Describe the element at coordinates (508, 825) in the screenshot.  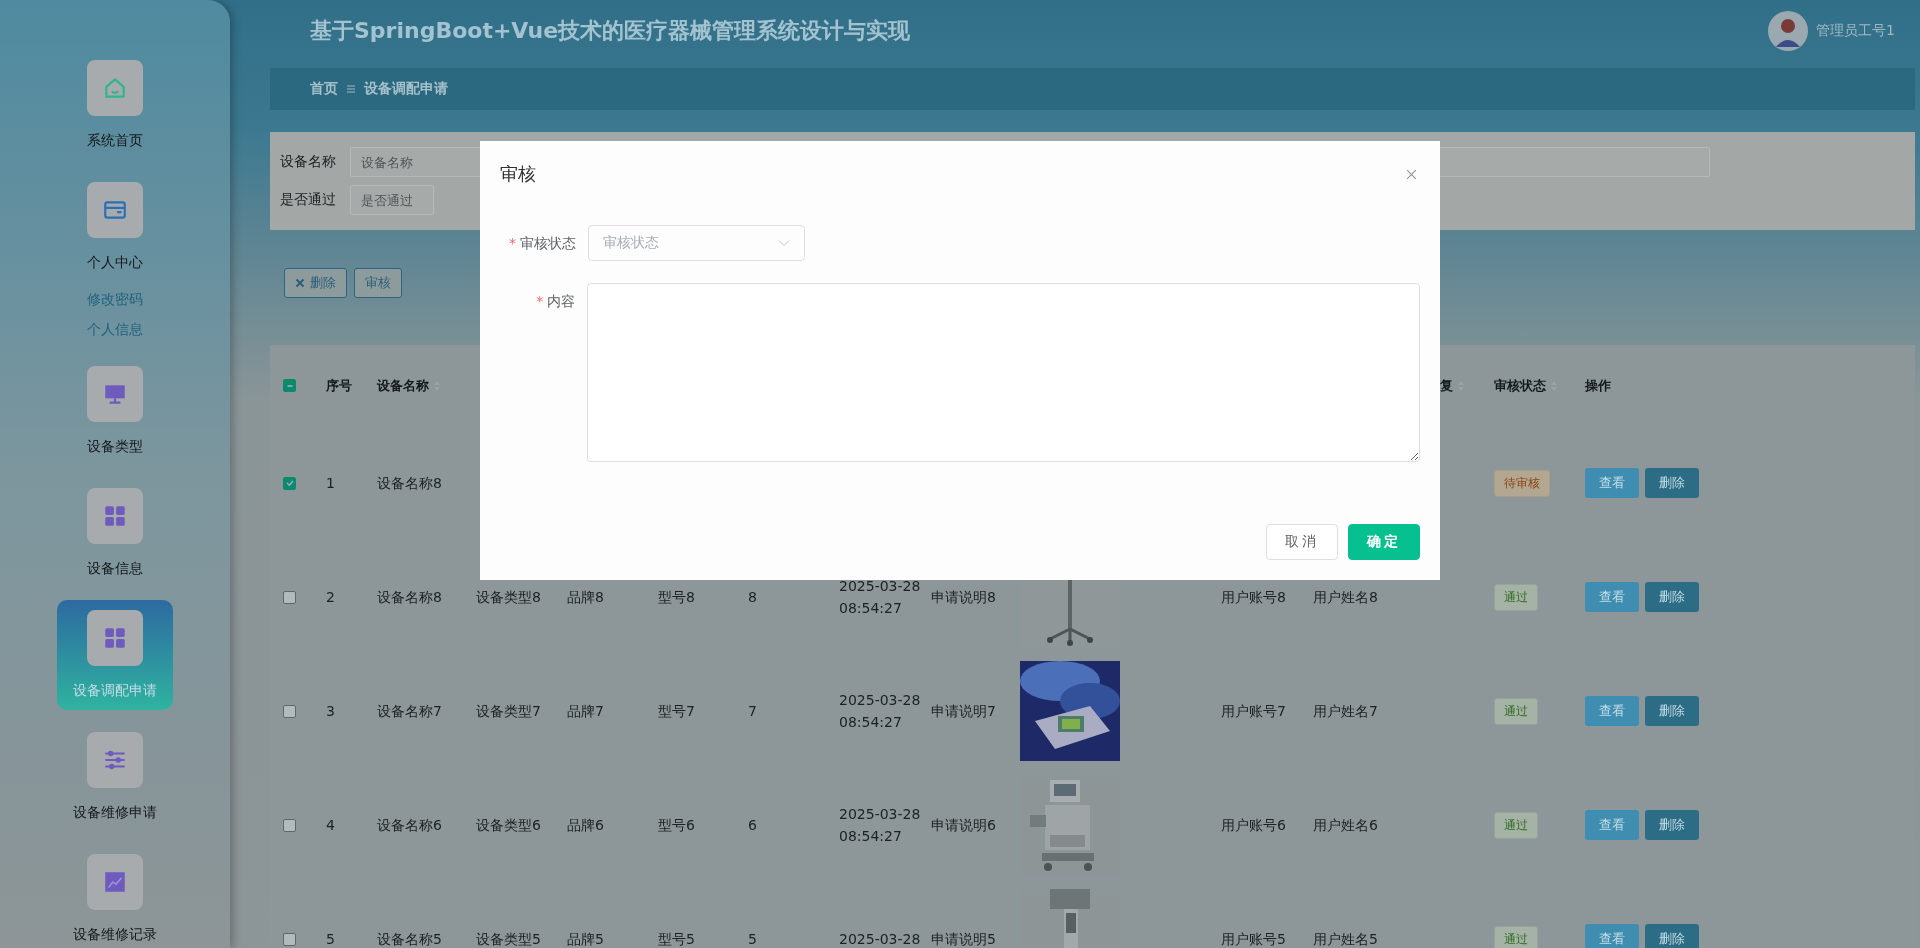
I see `table-cell-text: 设备类型6` at that location.